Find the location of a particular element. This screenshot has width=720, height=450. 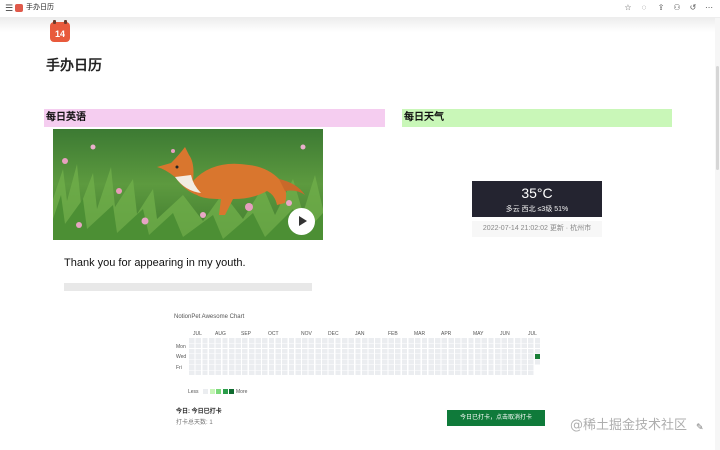

page-title: 手办日历 is located at coordinates (74, 65).